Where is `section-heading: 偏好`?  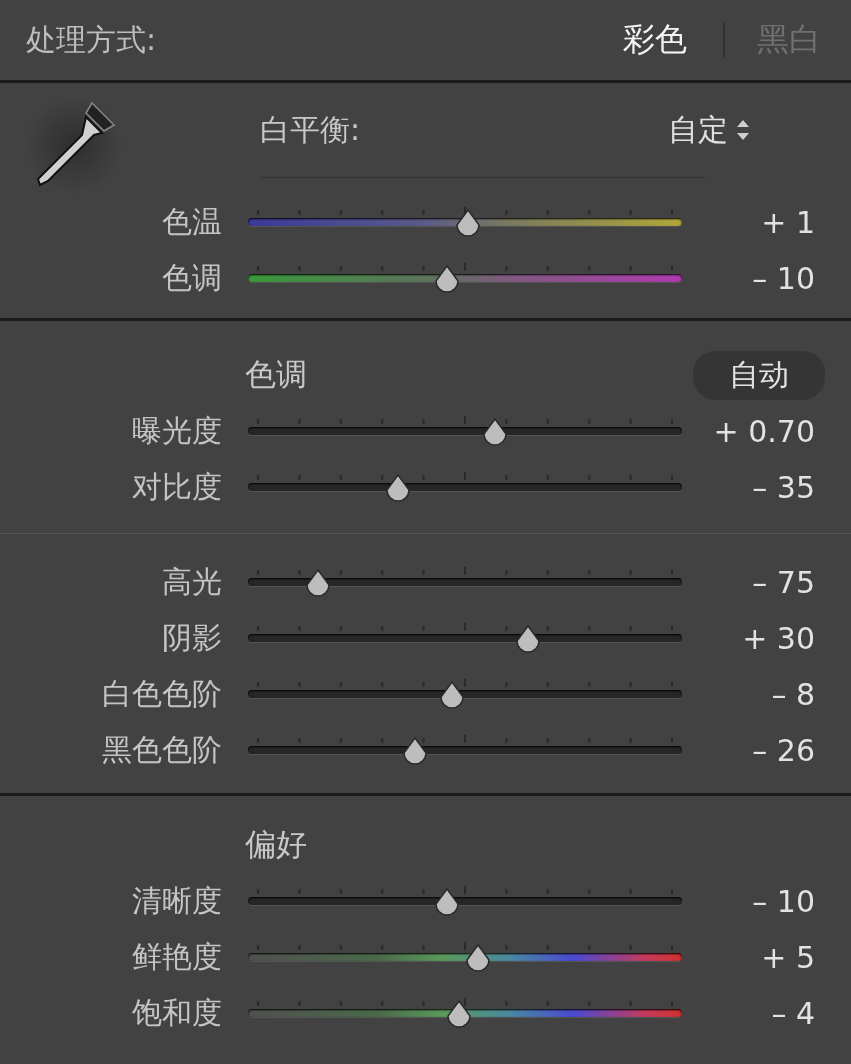
section-heading: 偏好 is located at coordinates (276, 844).